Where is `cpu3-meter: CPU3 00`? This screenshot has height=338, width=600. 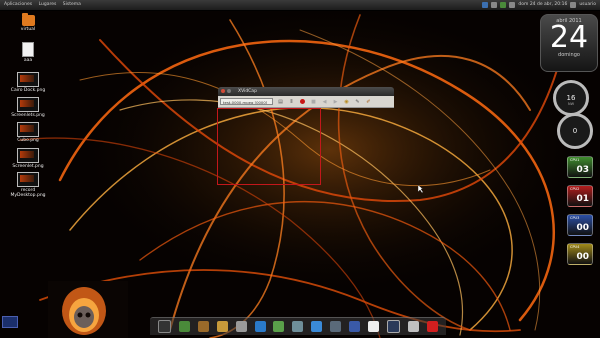 cpu3-meter: CPU3 00 is located at coordinates (580, 225).